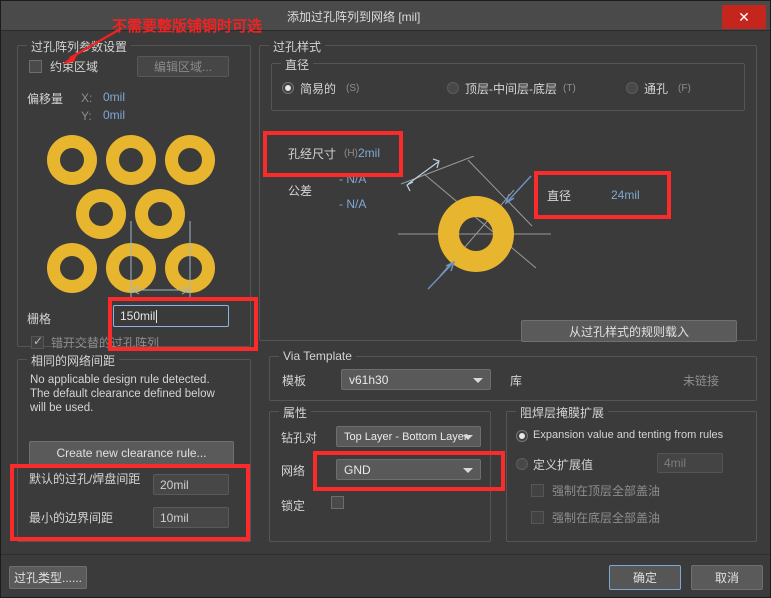  What do you see at coordinates (690, 463) in the screenshot?
I see `custom-expansion-input: 4mil` at bounding box center [690, 463].